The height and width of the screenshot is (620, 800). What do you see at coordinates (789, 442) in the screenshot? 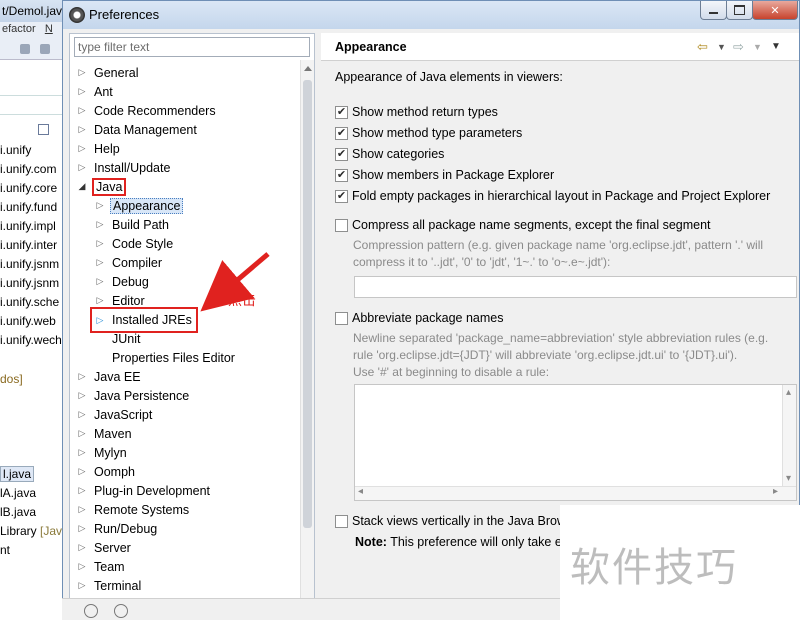
I see `textarea-vertical-scrollbar` at bounding box center [789, 442].